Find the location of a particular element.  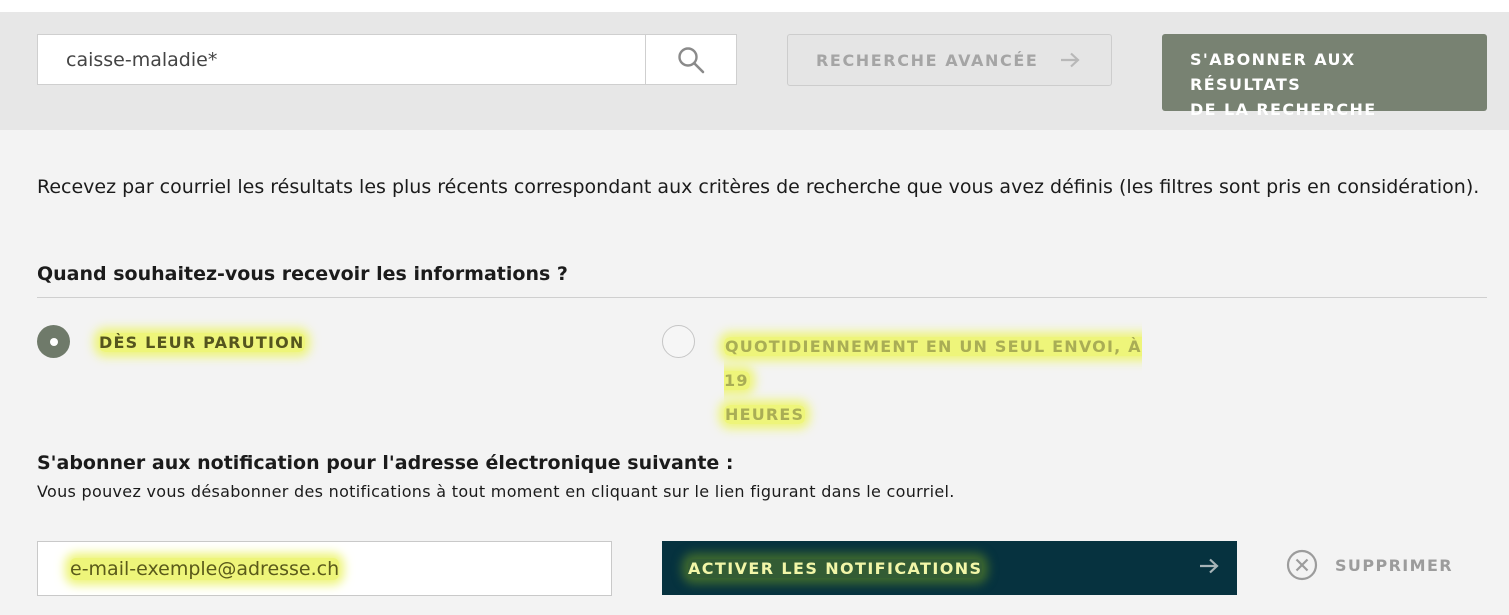

delete-button: SUPPRIMER is located at coordinates (1369, 565).